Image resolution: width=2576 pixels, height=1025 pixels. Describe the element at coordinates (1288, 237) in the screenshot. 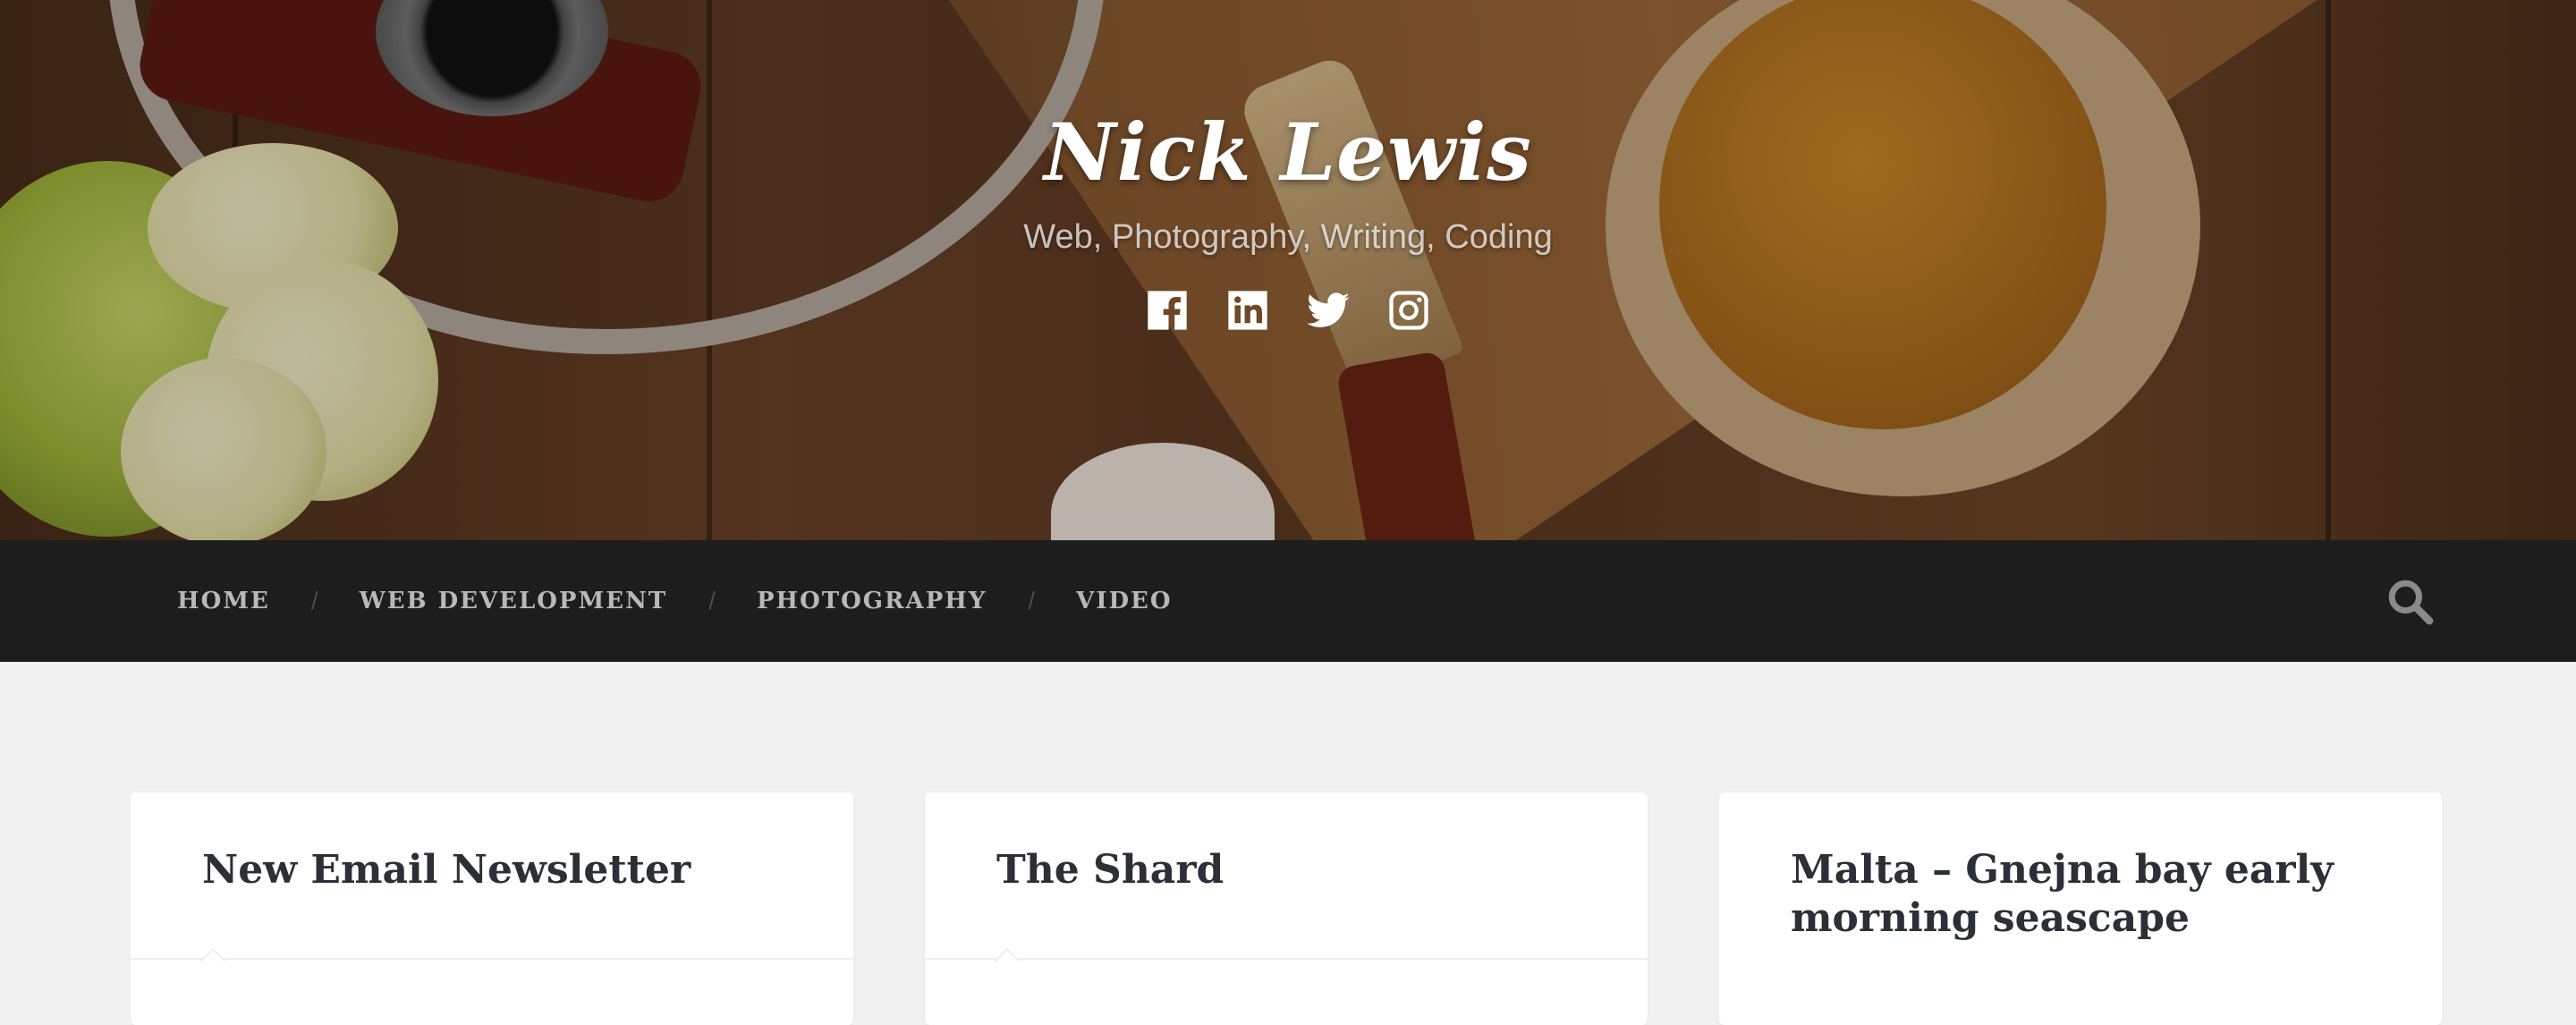

I see `site-tagline: Web, Photography, Writing, Coding` at that location.